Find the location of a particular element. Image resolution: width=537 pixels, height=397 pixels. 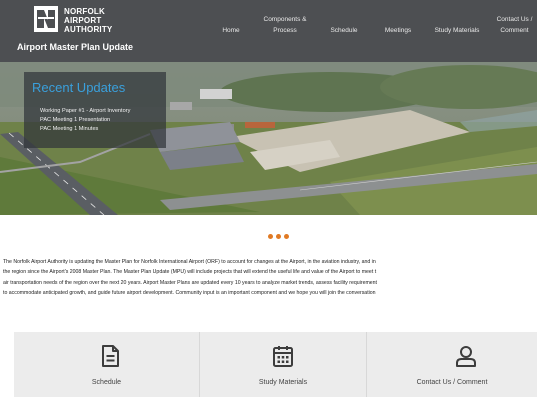

norfolk-airport-logo-icon is located at coordinates (46, 19).